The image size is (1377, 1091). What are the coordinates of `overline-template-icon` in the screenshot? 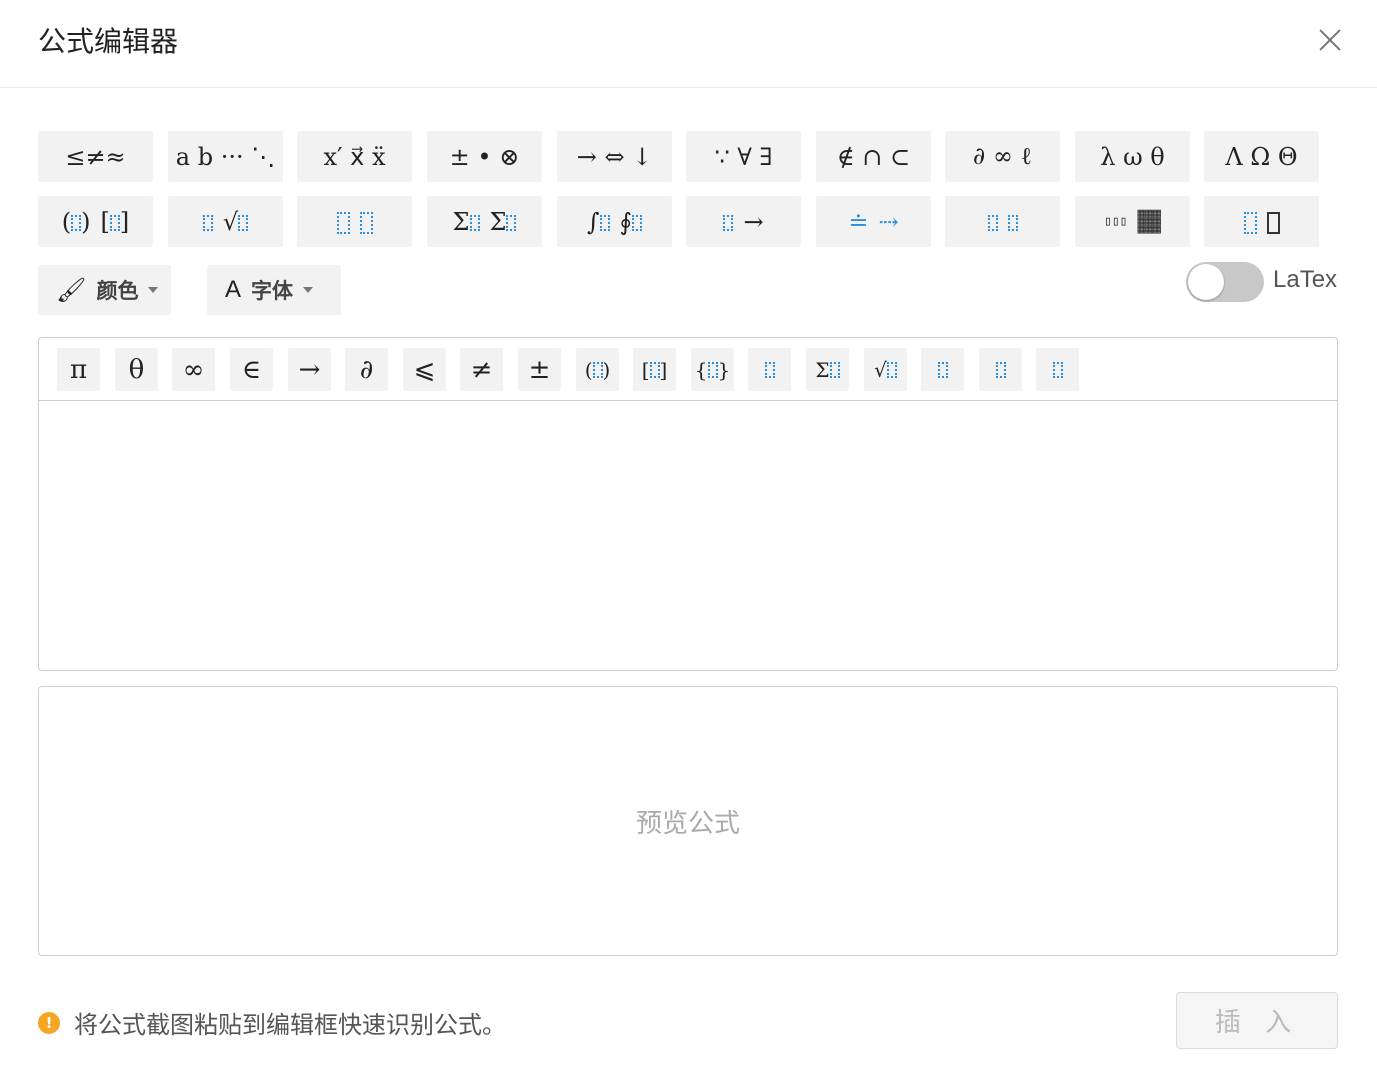 It's located at (728, 222).